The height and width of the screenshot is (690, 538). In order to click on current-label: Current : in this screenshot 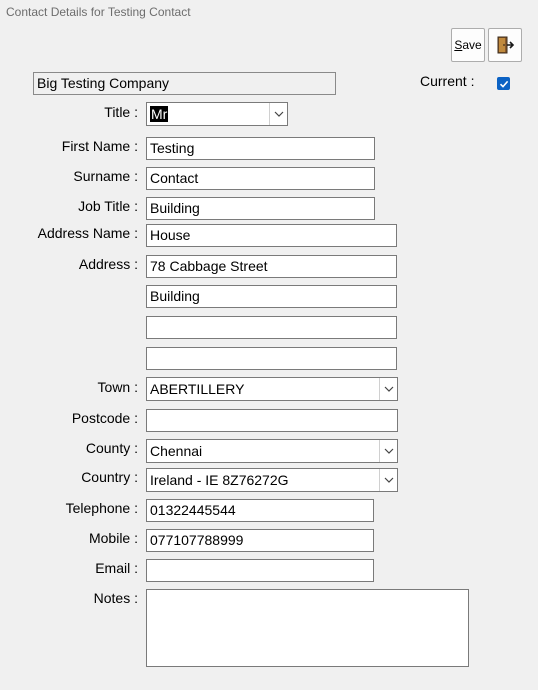, I will do `click(447, 81)`.